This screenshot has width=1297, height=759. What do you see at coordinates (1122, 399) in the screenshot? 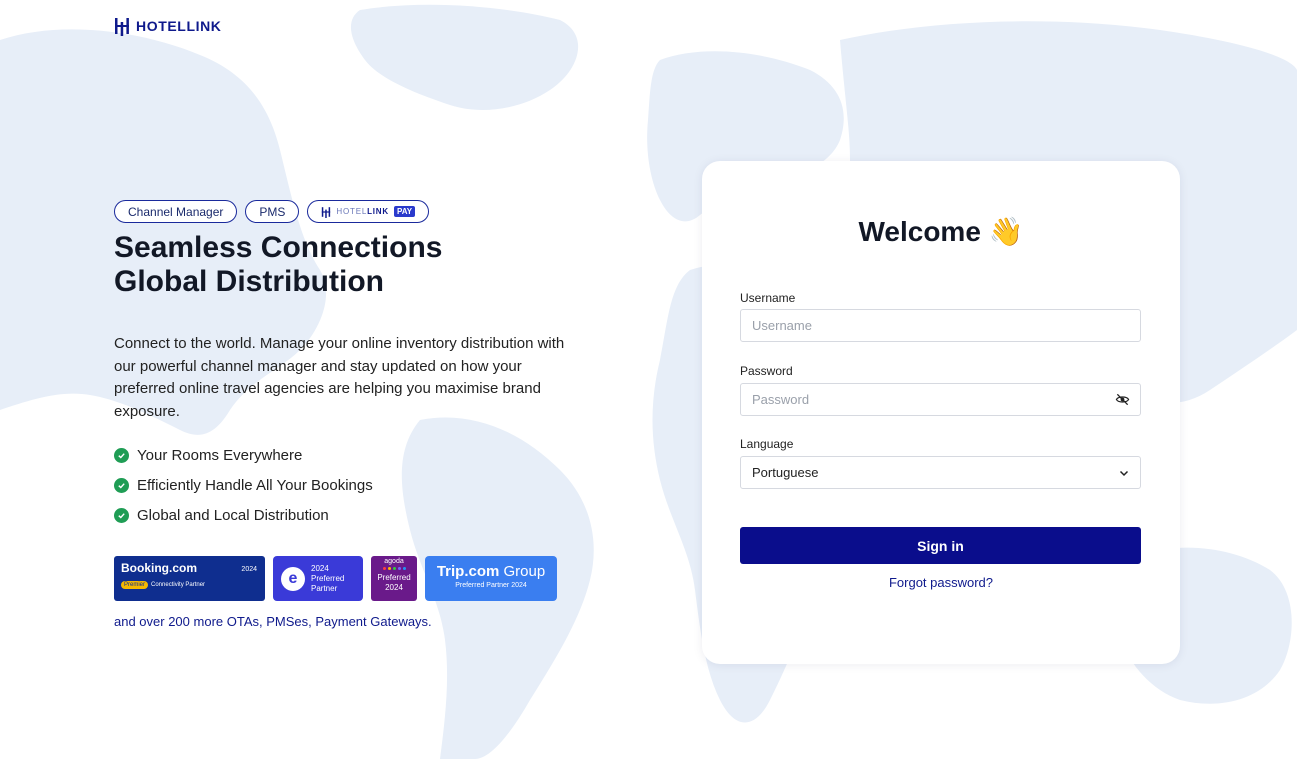
I see `eye-slash-icon` at bounding box center [1122, 399].